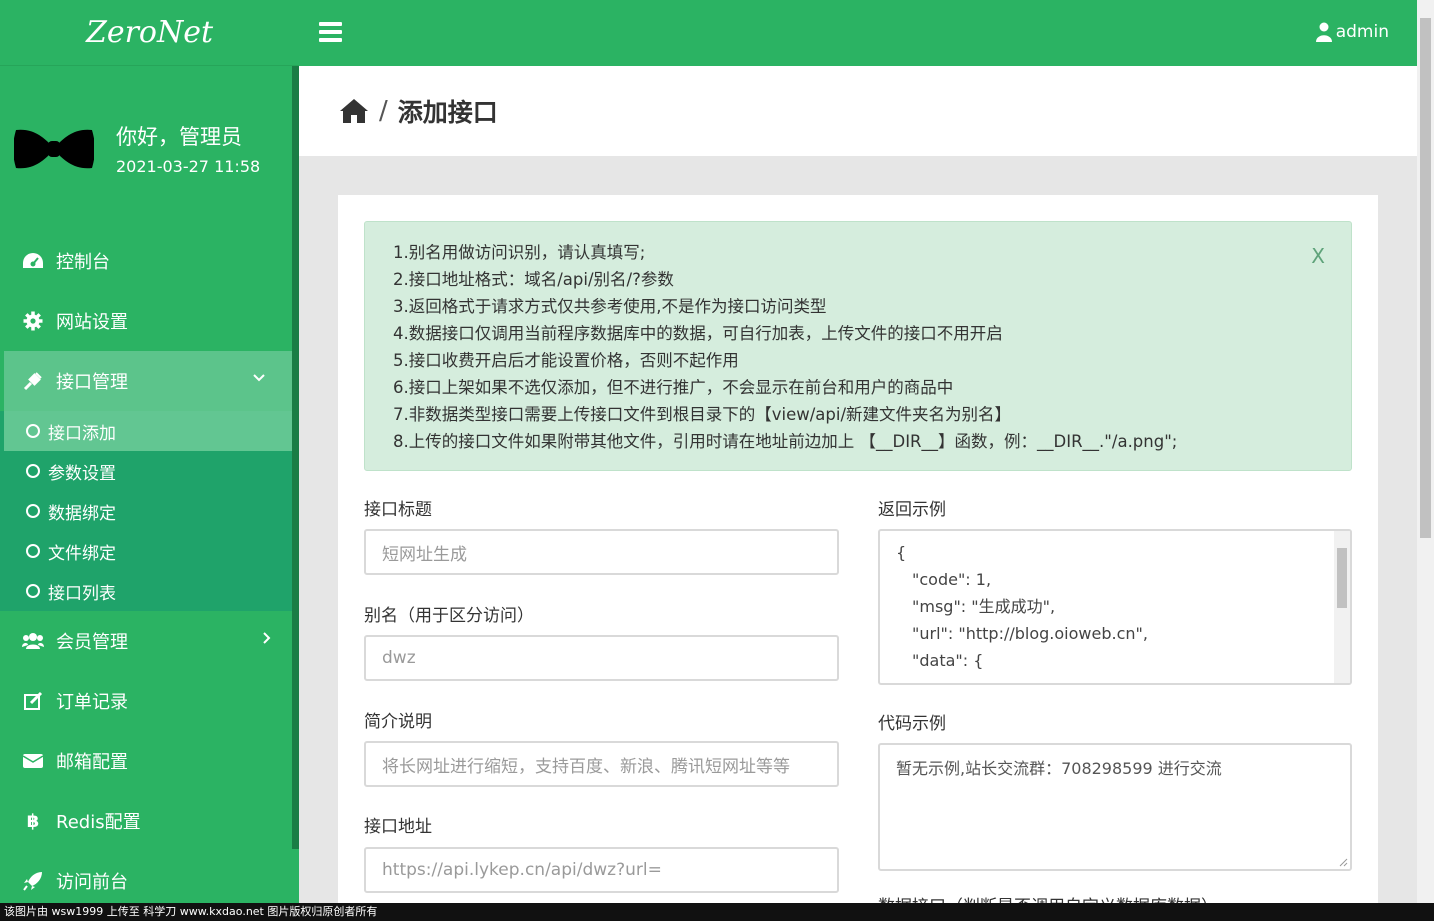 The image size is (1434, 921). Describe the element at coordinates (149, 261) in the screenshot. I see `nav-dashboard: 控制台` at that location.